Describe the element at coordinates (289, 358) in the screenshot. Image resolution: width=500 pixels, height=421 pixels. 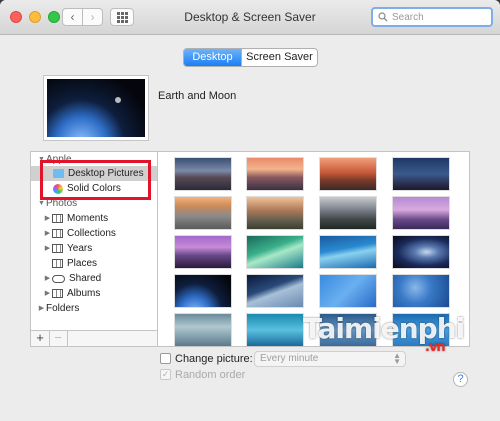
I see `change-interval-value: Every minute` at that location.